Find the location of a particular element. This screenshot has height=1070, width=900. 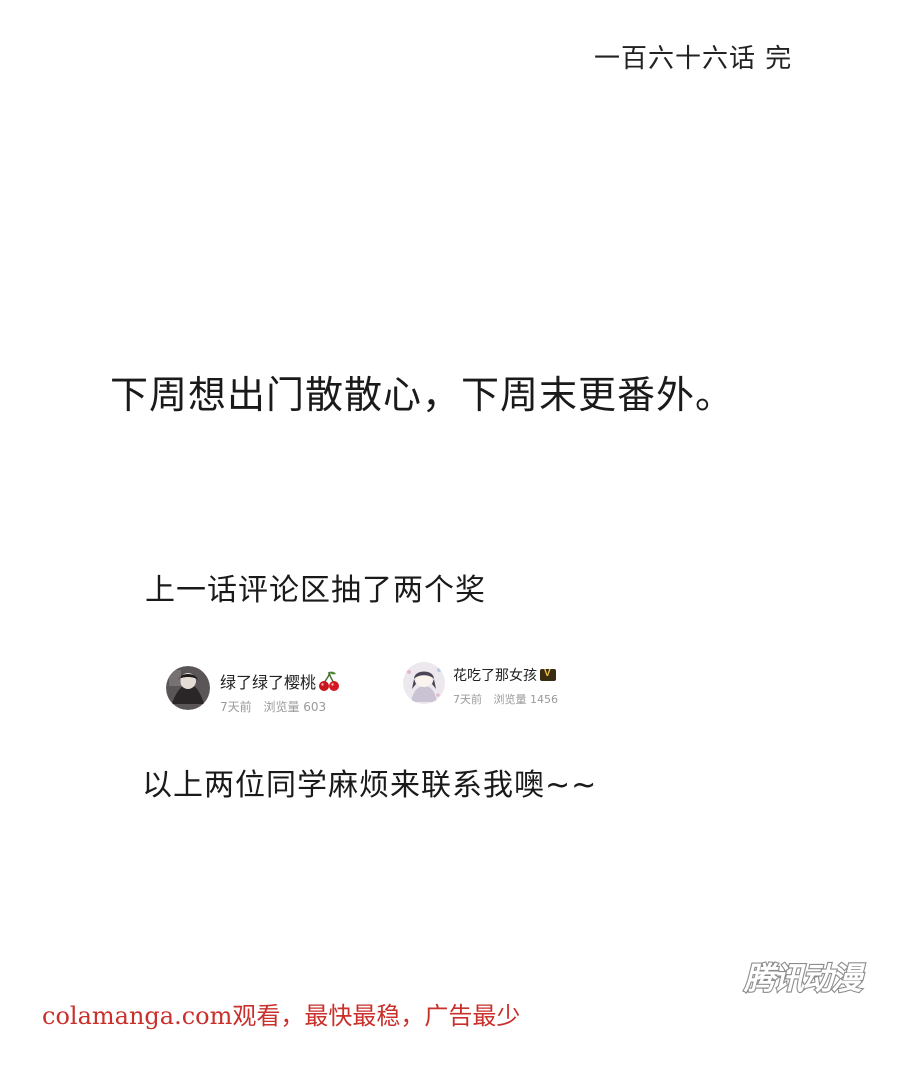

contact-request: 以上两位同学麻烦来联系我噢~~ is located at coordinates (370, 785).